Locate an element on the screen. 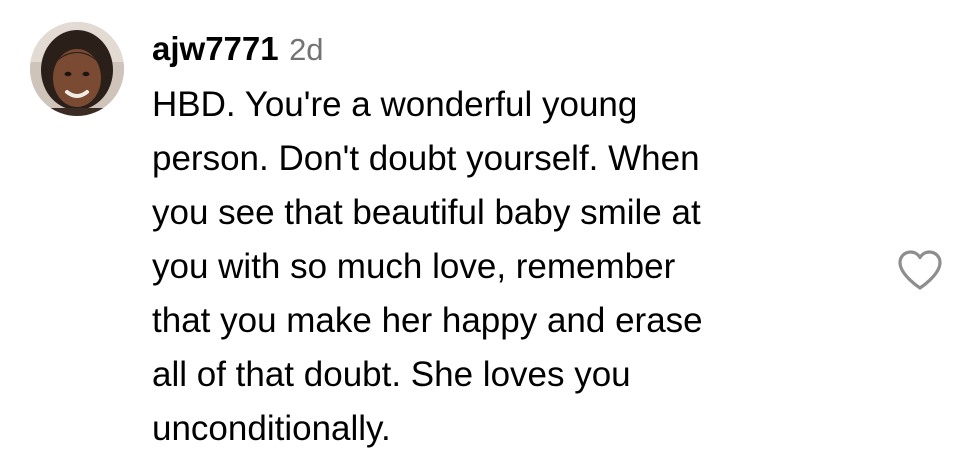  like-button is located at coordinates (920, 270).